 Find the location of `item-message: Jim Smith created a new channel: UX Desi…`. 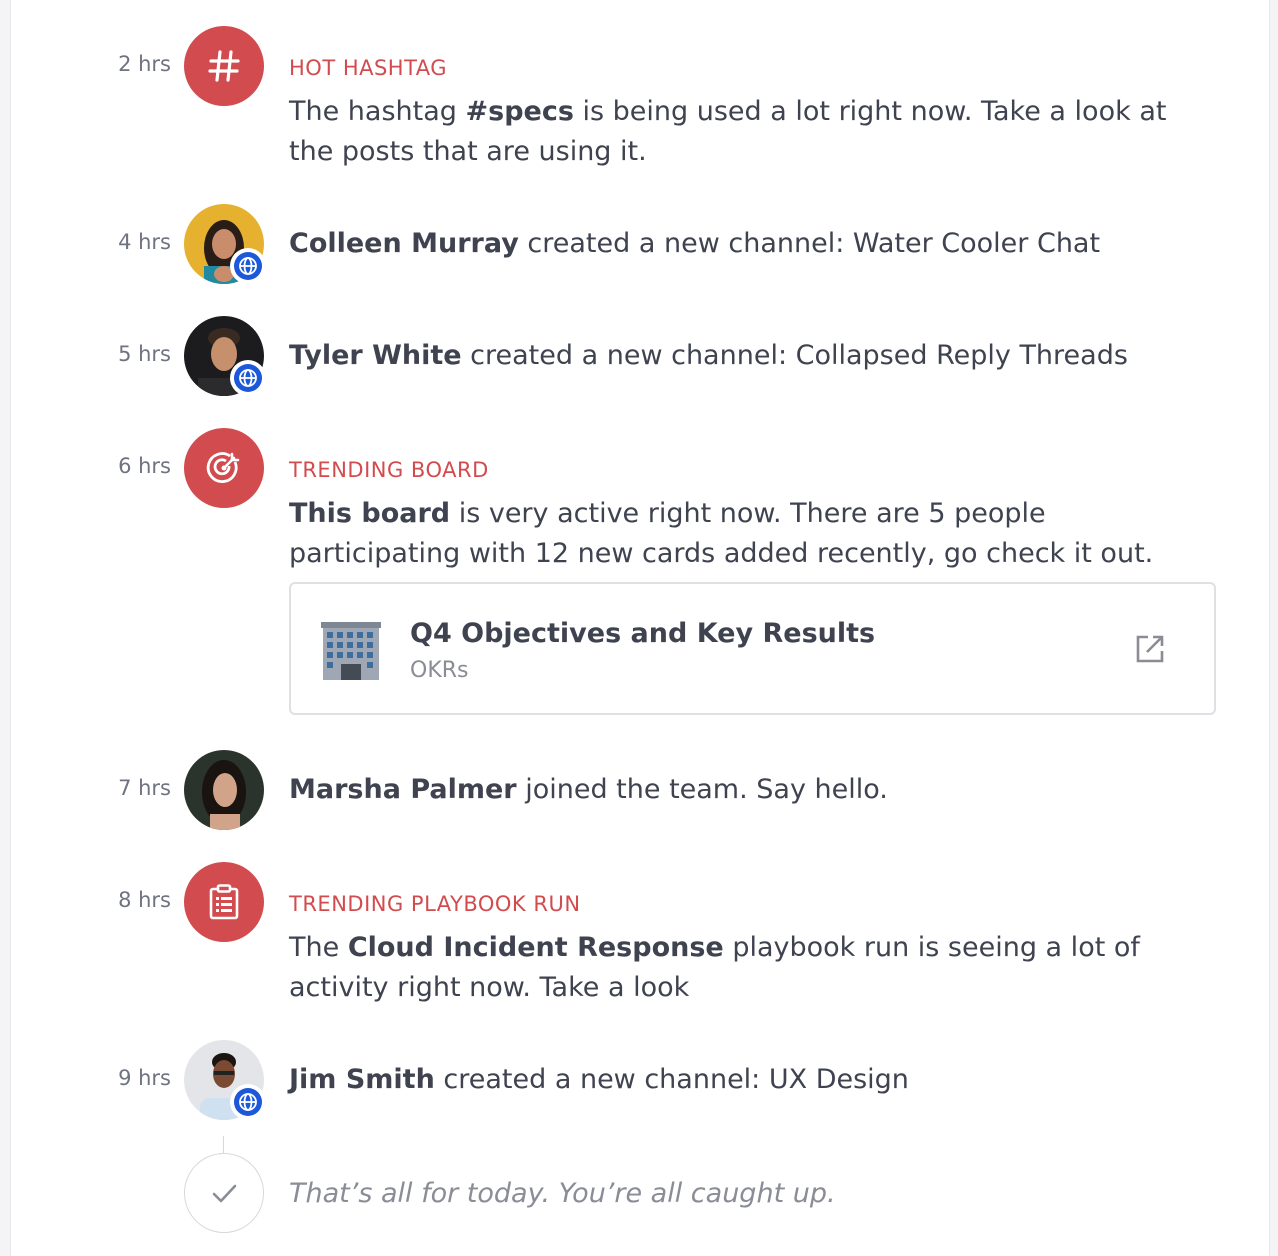

item-message: Jim Smith created a new channel: UX Desi… is located at coordinates (599, 1079).